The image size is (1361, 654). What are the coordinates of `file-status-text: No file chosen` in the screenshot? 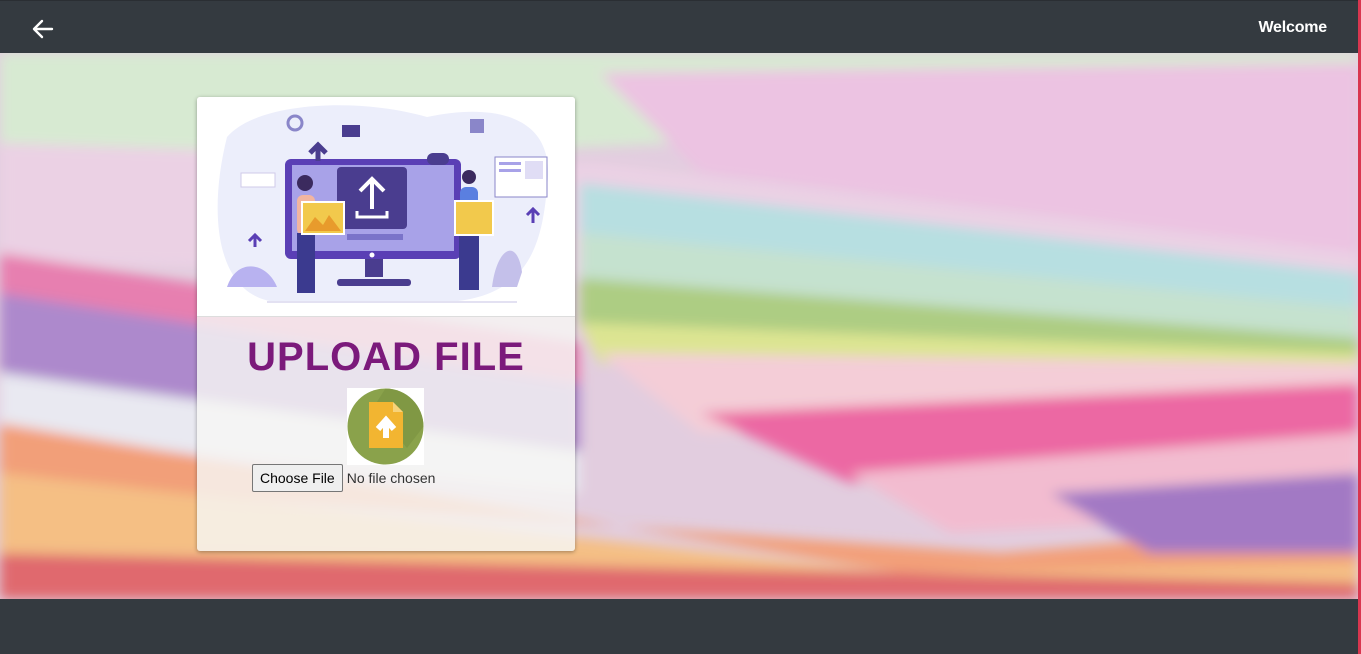 It's located at (391, 478).